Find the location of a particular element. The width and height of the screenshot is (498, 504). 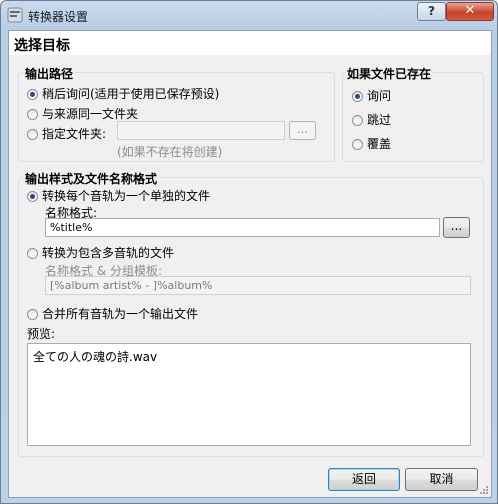

app-icon is located at coordinates (15, 15).